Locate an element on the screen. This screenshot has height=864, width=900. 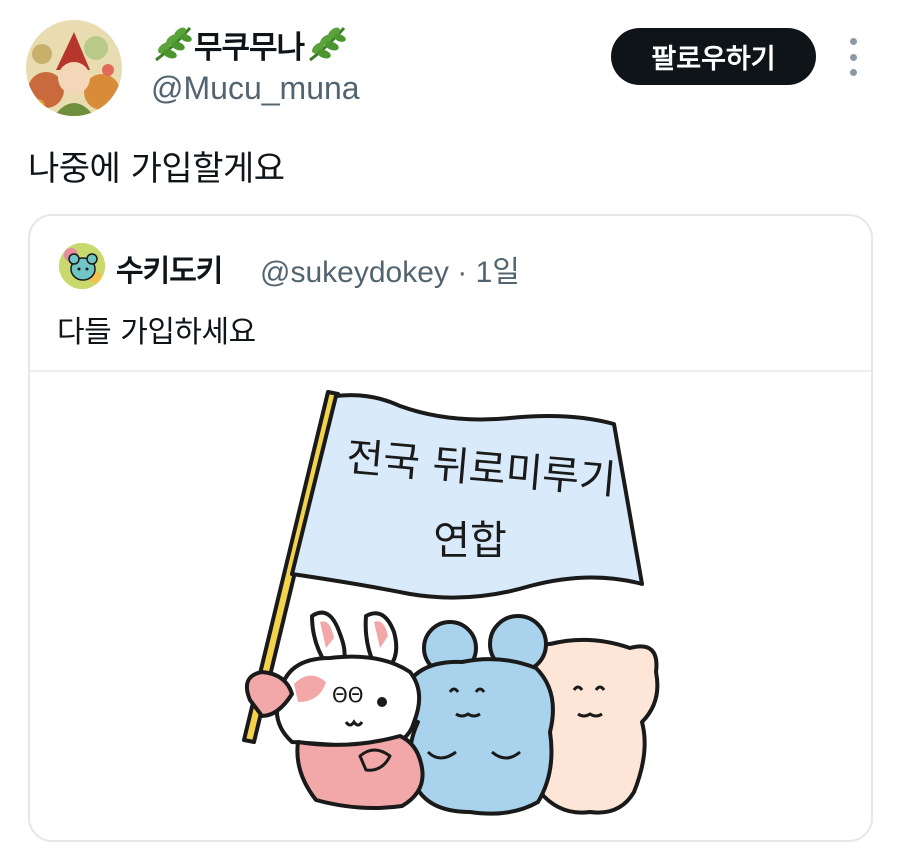
quoted-author-meta: @sukeydokey · 1일 is located at coordinates (390, 269).